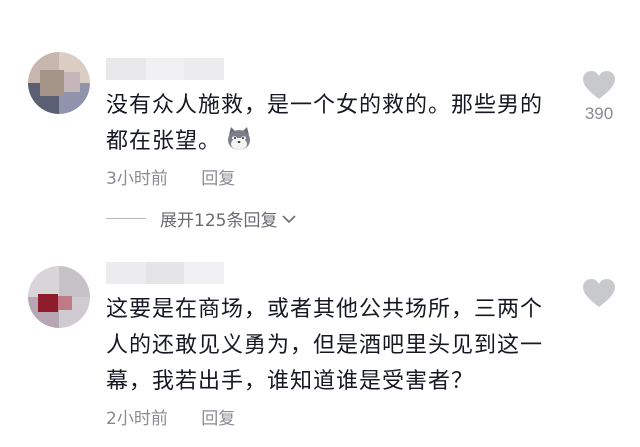 The height and width of the screenshot is (447, 640). Describe the element at coordinates (325, 309) in the screenshot. I see `comment-text-line: 这要是在商场，或者其他公共场所，三两个` at that location.